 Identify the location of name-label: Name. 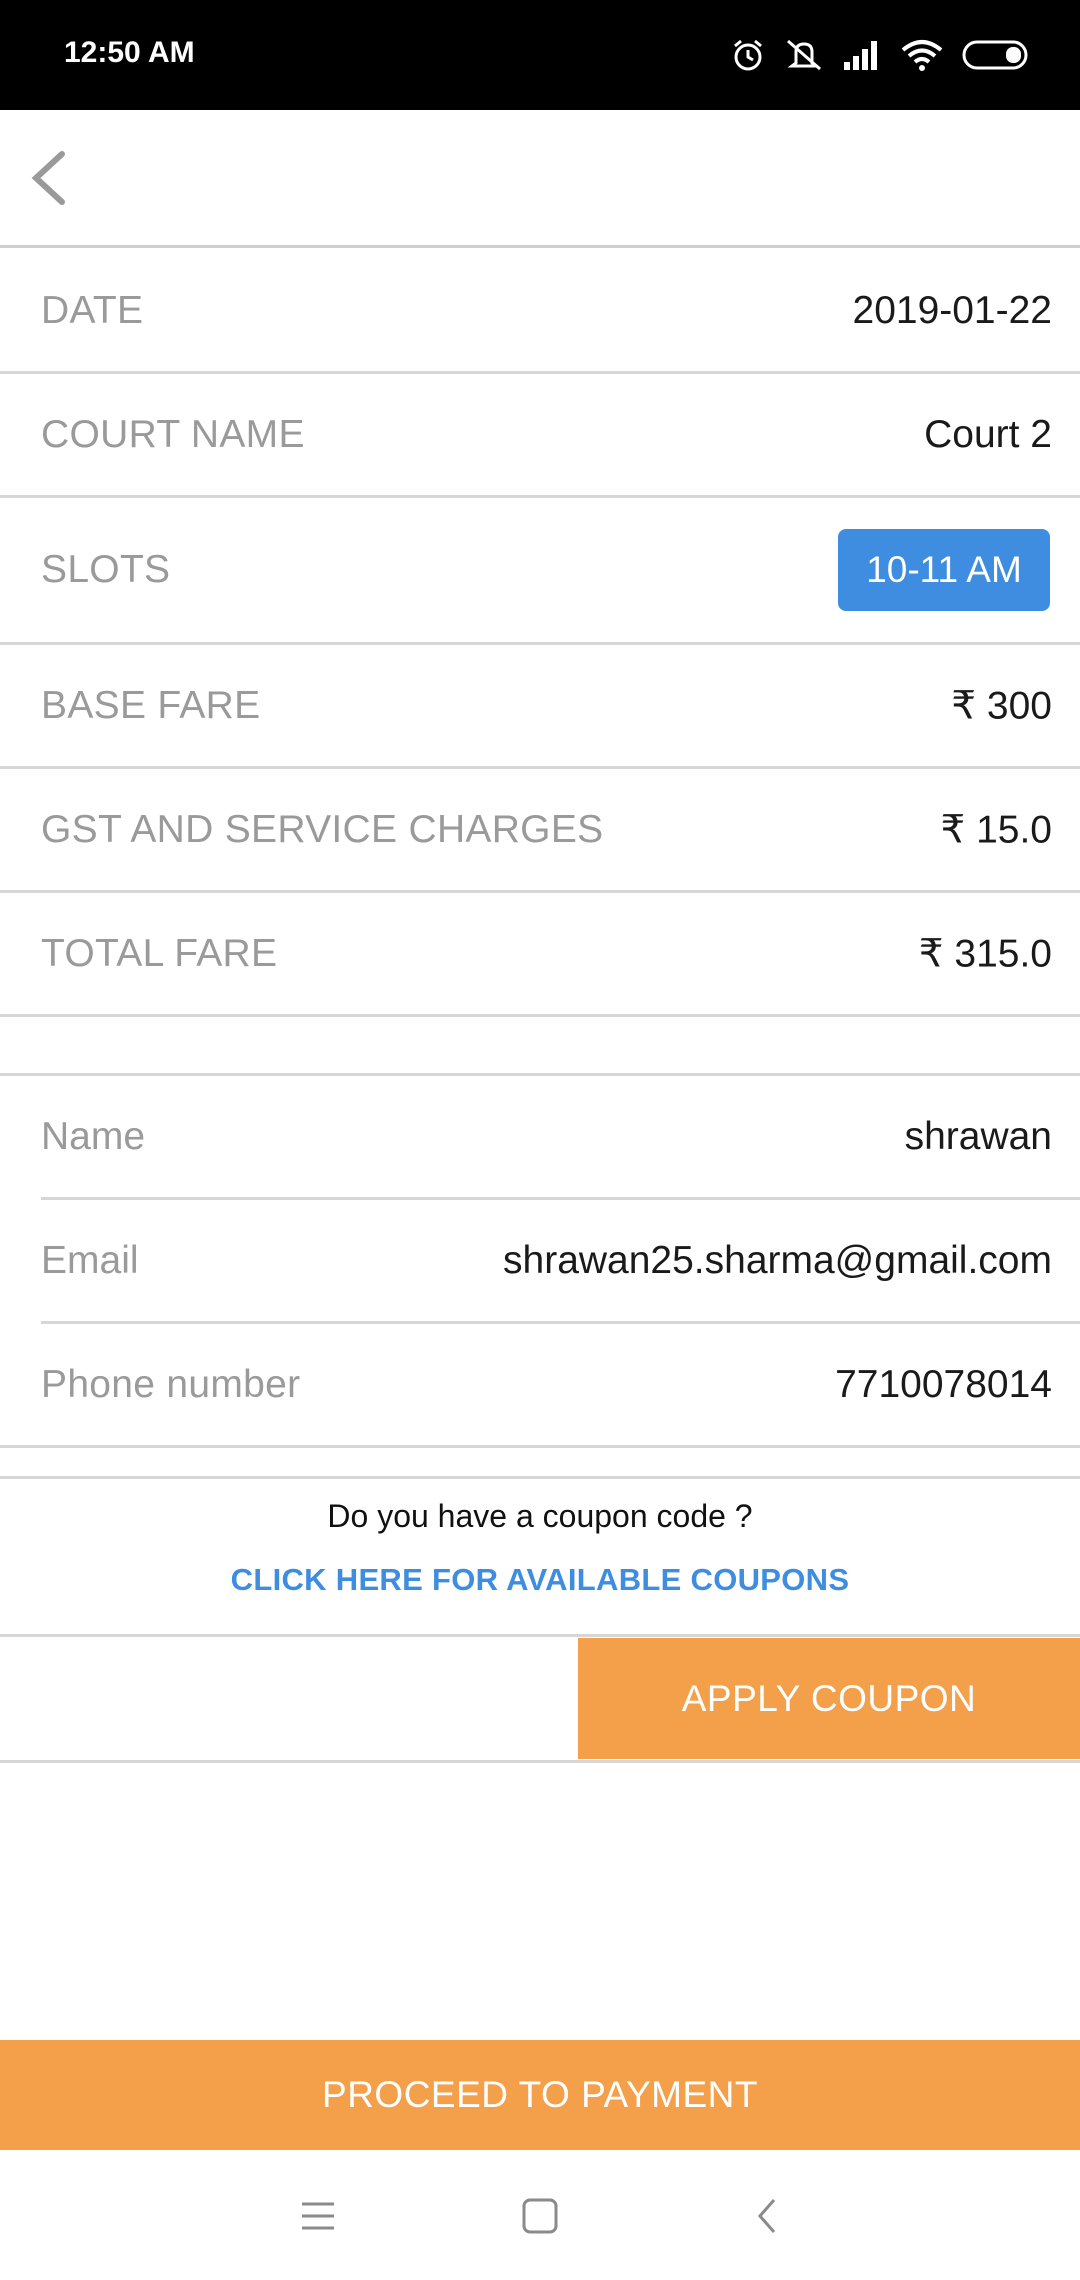
(93, 1136).